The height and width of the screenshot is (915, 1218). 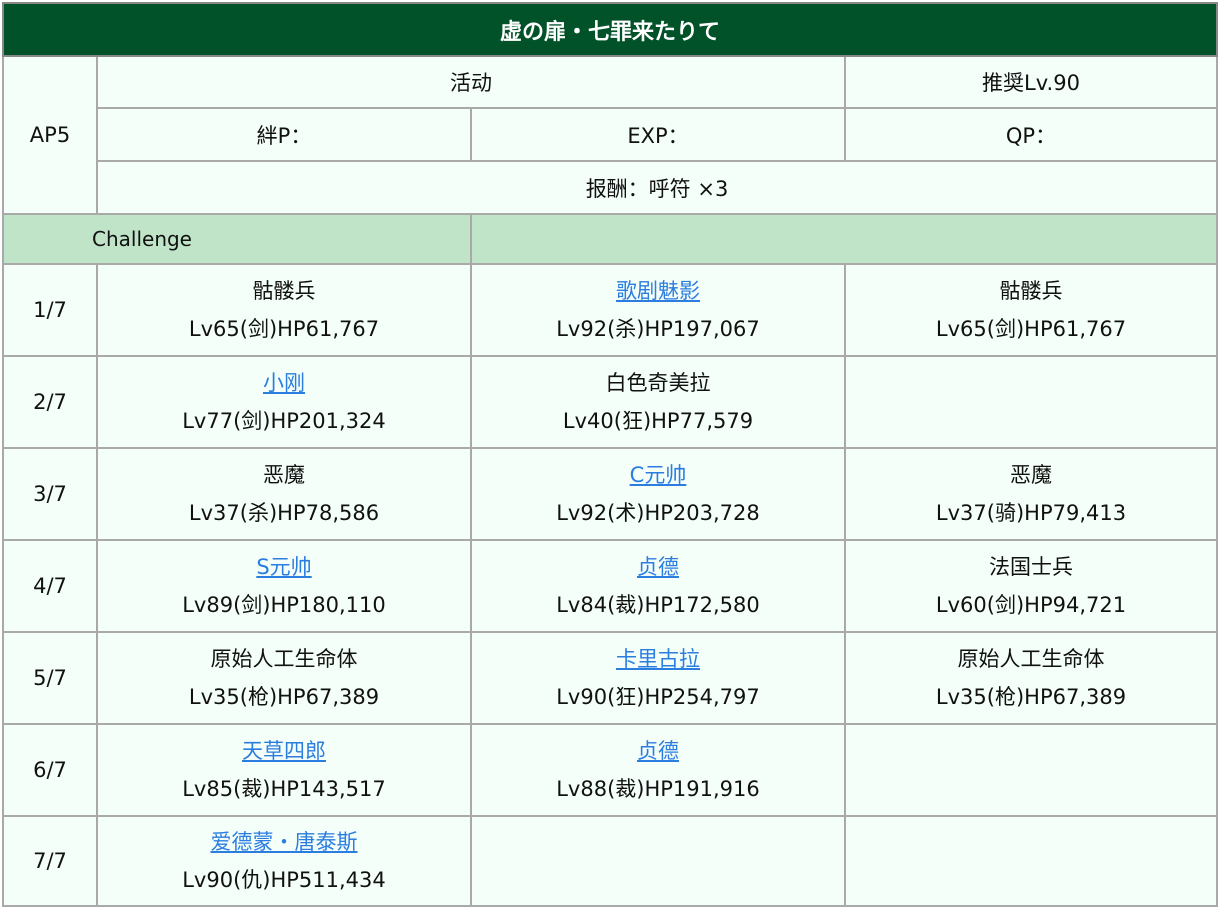 What do you see at coordinates (284, 513) in the screenshot?
I see `enemy-stats: Lv37(杀)HP78,586` at bounding box center [284, 513].